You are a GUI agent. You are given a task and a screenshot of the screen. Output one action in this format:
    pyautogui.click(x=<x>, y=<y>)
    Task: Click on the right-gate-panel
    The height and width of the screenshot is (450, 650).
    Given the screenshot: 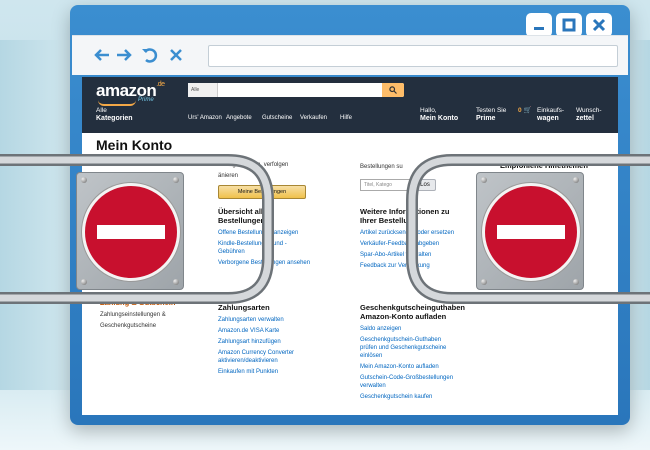 What is the action you would take?
    pyautogui.click(x=530, y=231)
    